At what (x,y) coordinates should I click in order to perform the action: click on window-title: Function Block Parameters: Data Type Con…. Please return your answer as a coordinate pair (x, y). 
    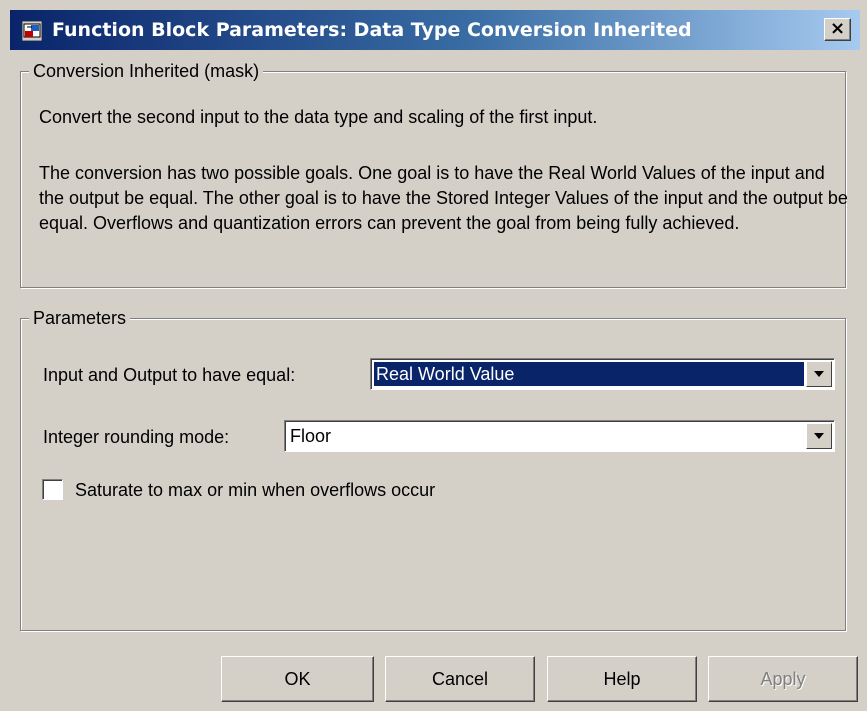
    Looking at the image, I should click on (372, 30).